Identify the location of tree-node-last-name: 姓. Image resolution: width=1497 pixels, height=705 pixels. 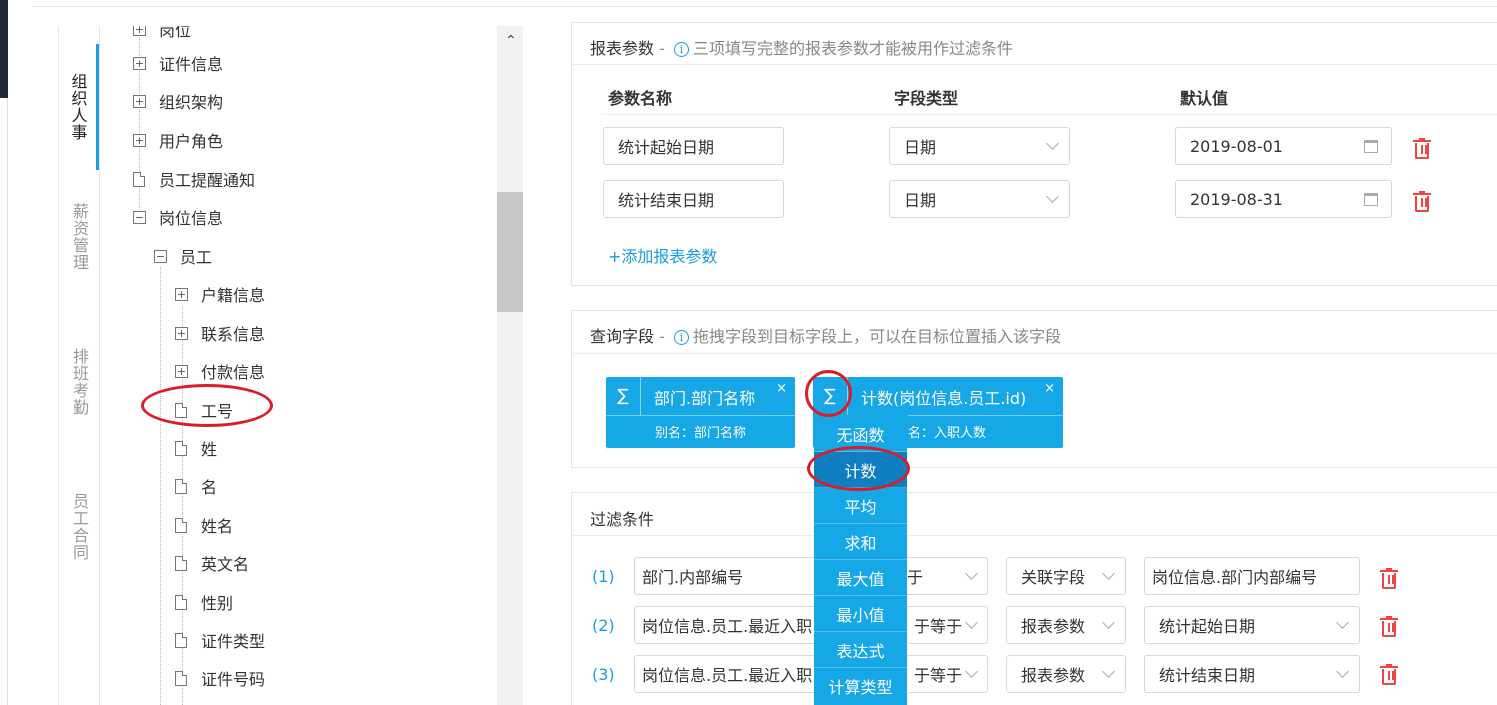
(196, 448).